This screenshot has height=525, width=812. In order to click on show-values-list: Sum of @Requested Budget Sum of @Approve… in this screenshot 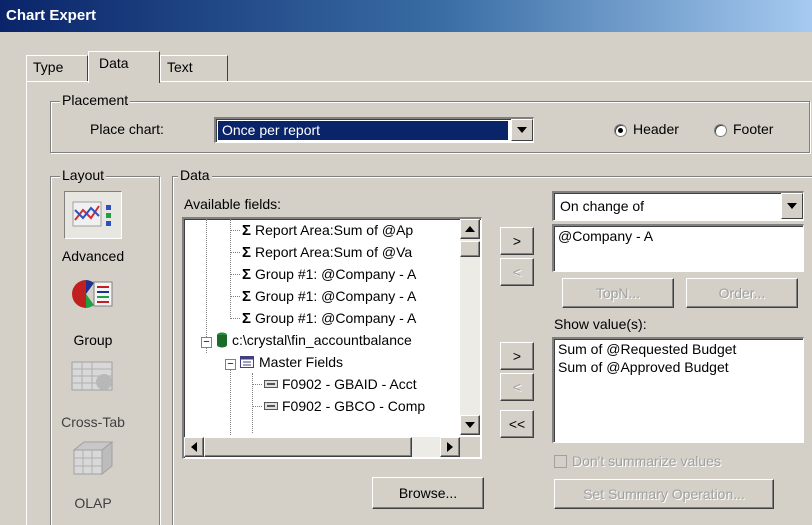, I will do `click(678, 390)`.